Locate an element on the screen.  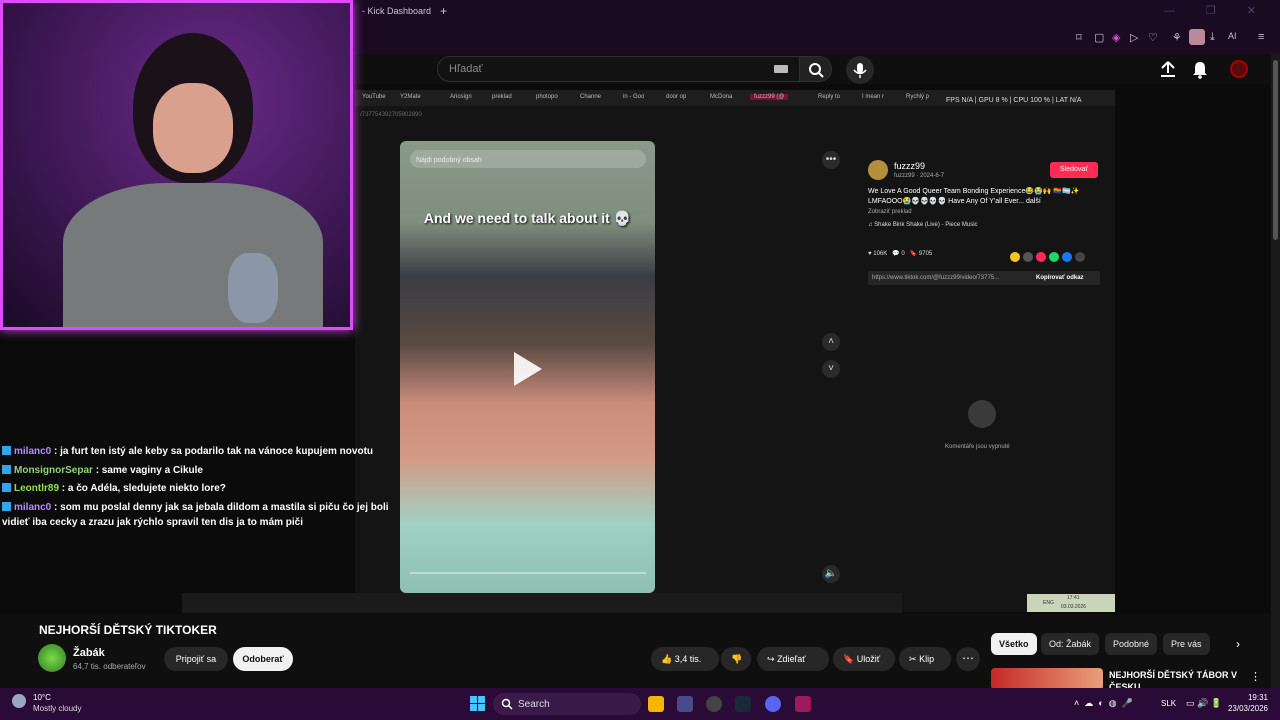
account-avatar is located at coordinates (1239, 69).